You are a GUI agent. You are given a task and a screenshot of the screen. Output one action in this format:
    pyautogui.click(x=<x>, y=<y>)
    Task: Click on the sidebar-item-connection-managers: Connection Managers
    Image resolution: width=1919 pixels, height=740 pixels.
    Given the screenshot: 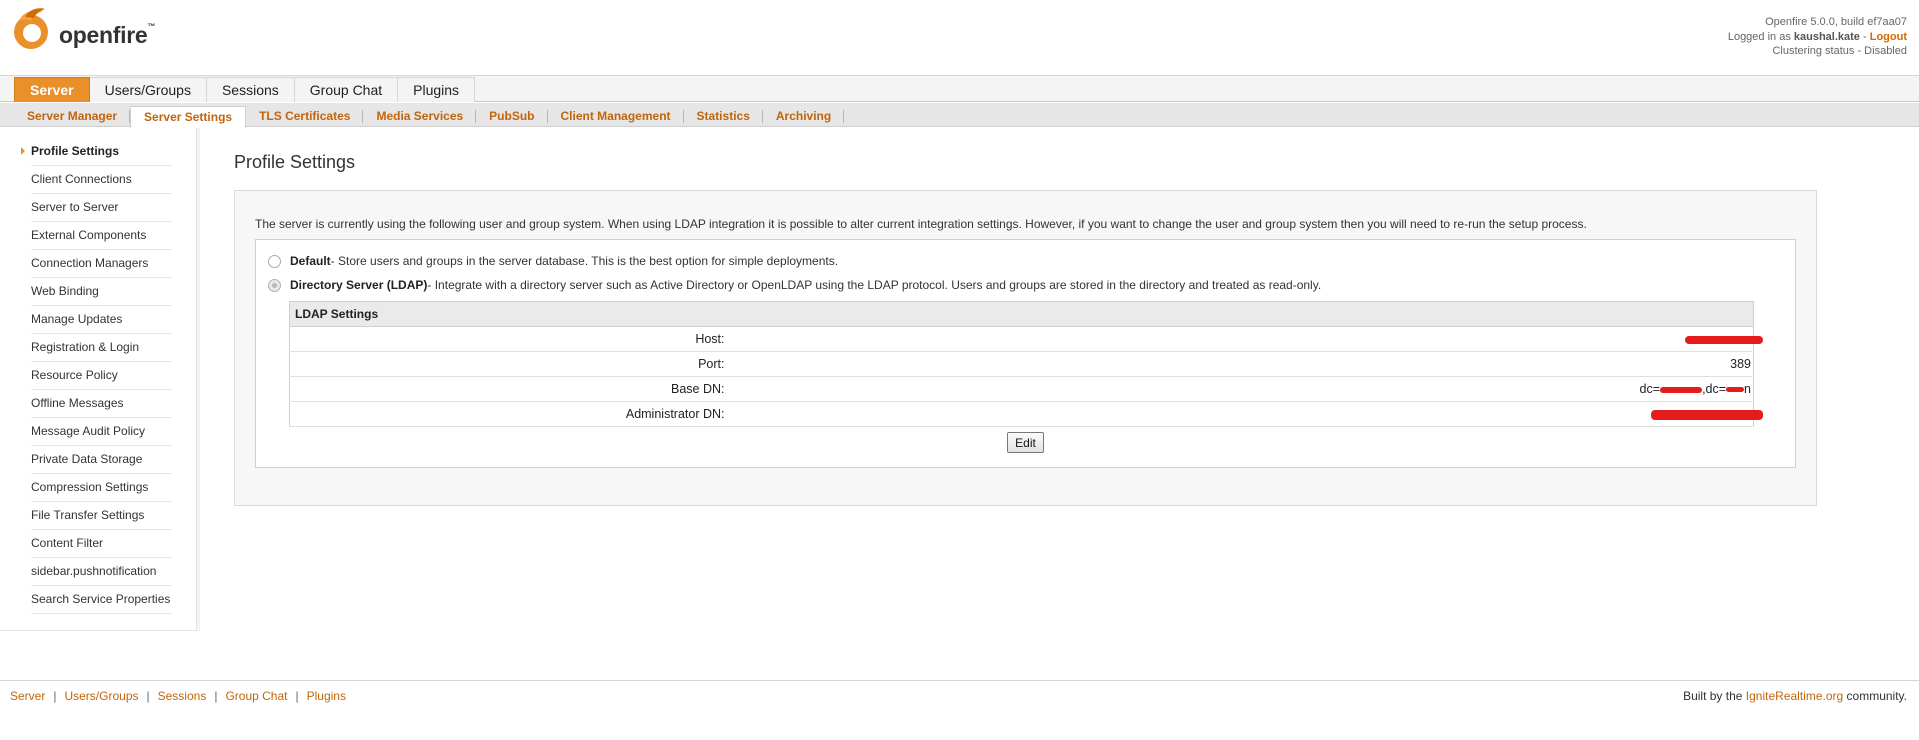 What is the action you would take?
    pyautogui.click(x=101, y=264)
    